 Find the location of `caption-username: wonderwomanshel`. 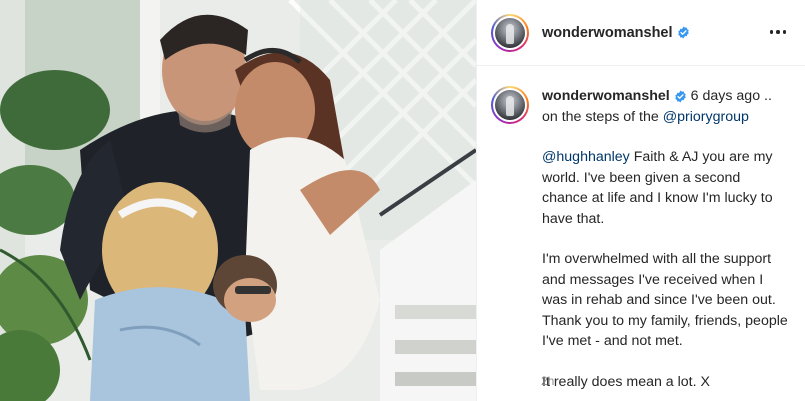

caption-username: wonderwomanshel is located at coordinates (606, 96).